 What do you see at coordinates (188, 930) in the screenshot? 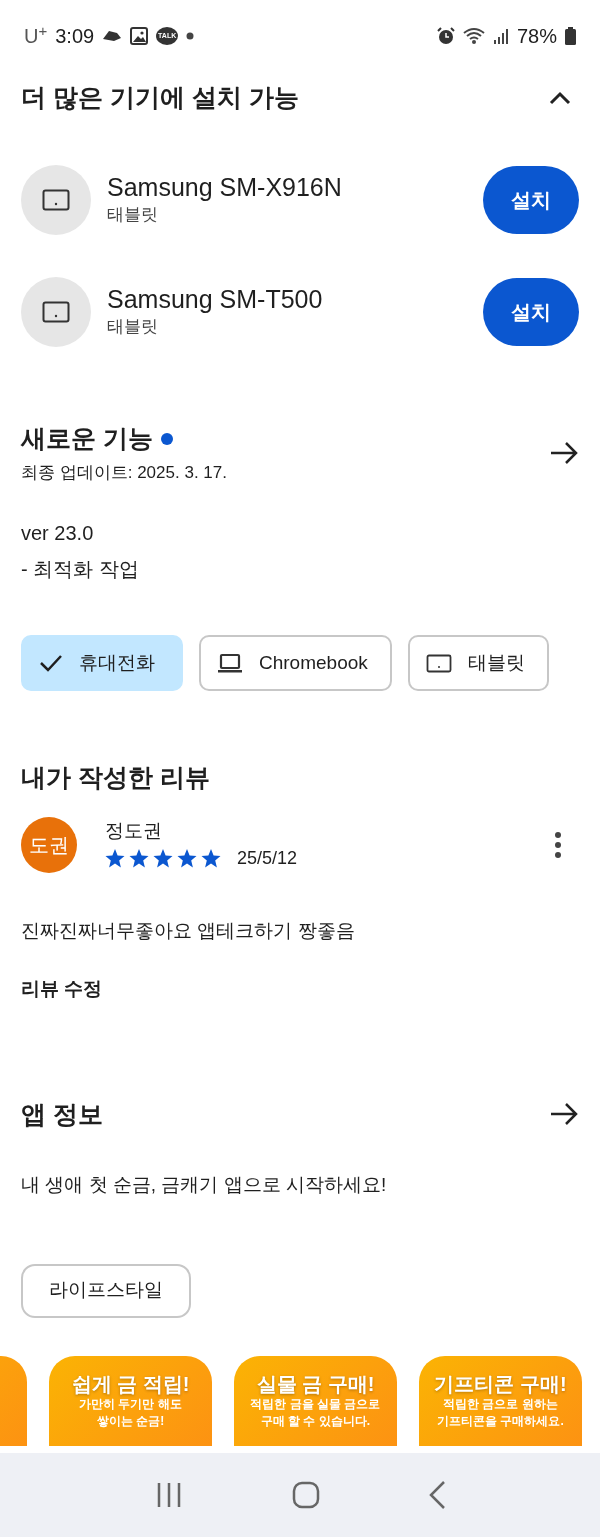
I see `review-text: 진짜진짜너무좋아요 앱테크하기 짱좋음` at bounding box center [188, 930].